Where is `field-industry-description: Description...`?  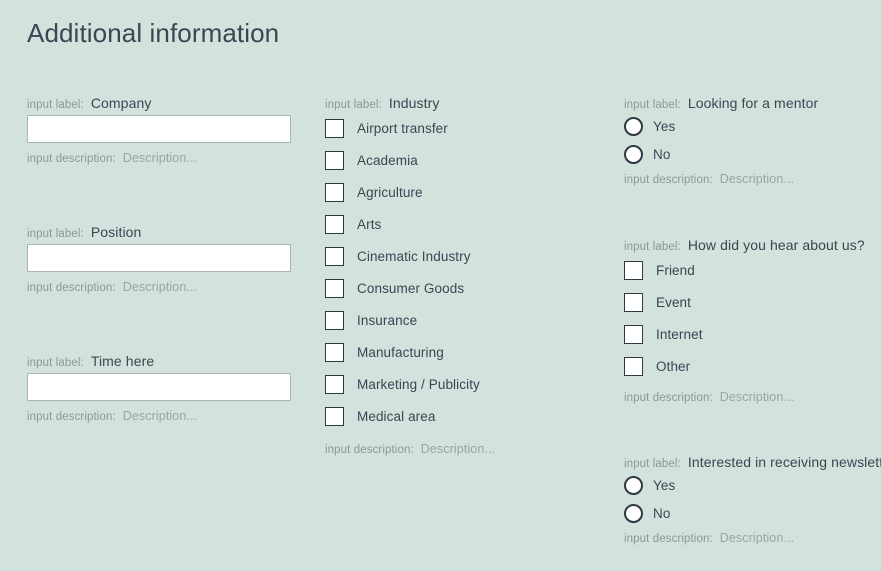 field-industry-description: Description... is located at coordinates (458, 449).